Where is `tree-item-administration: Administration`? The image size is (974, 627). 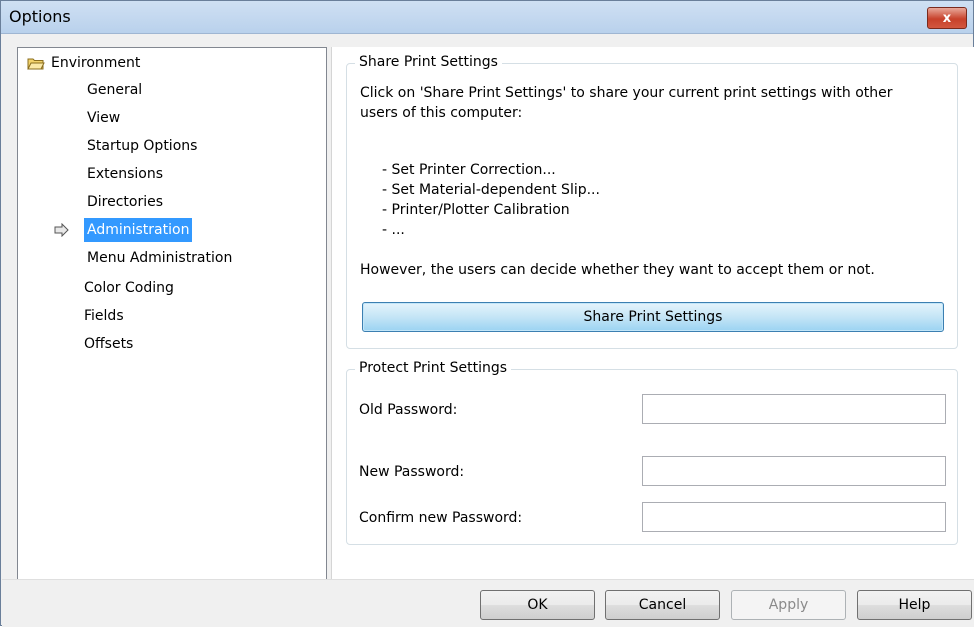 tree-item-administration: Administration is located at coordinates (138, 230).